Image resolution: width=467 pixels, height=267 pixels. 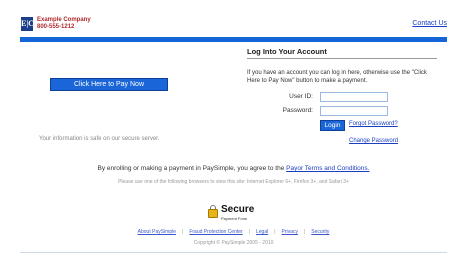 I want to click on company-info: Example Company 800-555-1212, so click(x=64, y=24).